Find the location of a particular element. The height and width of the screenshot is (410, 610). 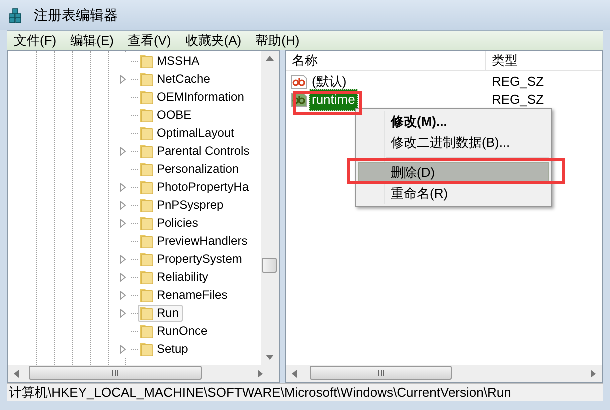

tree-item: MSSHA is located at coordinates (171, 61).